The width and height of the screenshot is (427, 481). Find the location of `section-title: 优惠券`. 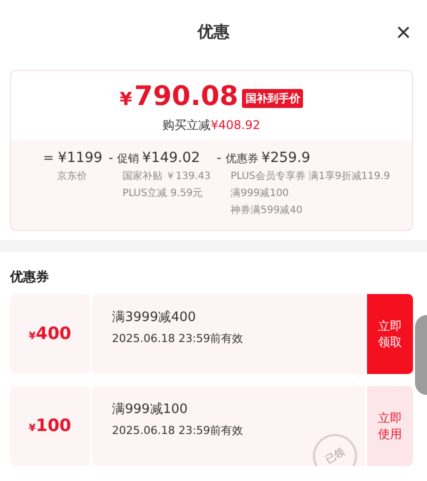

section-title: 优惠券 is located at coordinates (30, 277).